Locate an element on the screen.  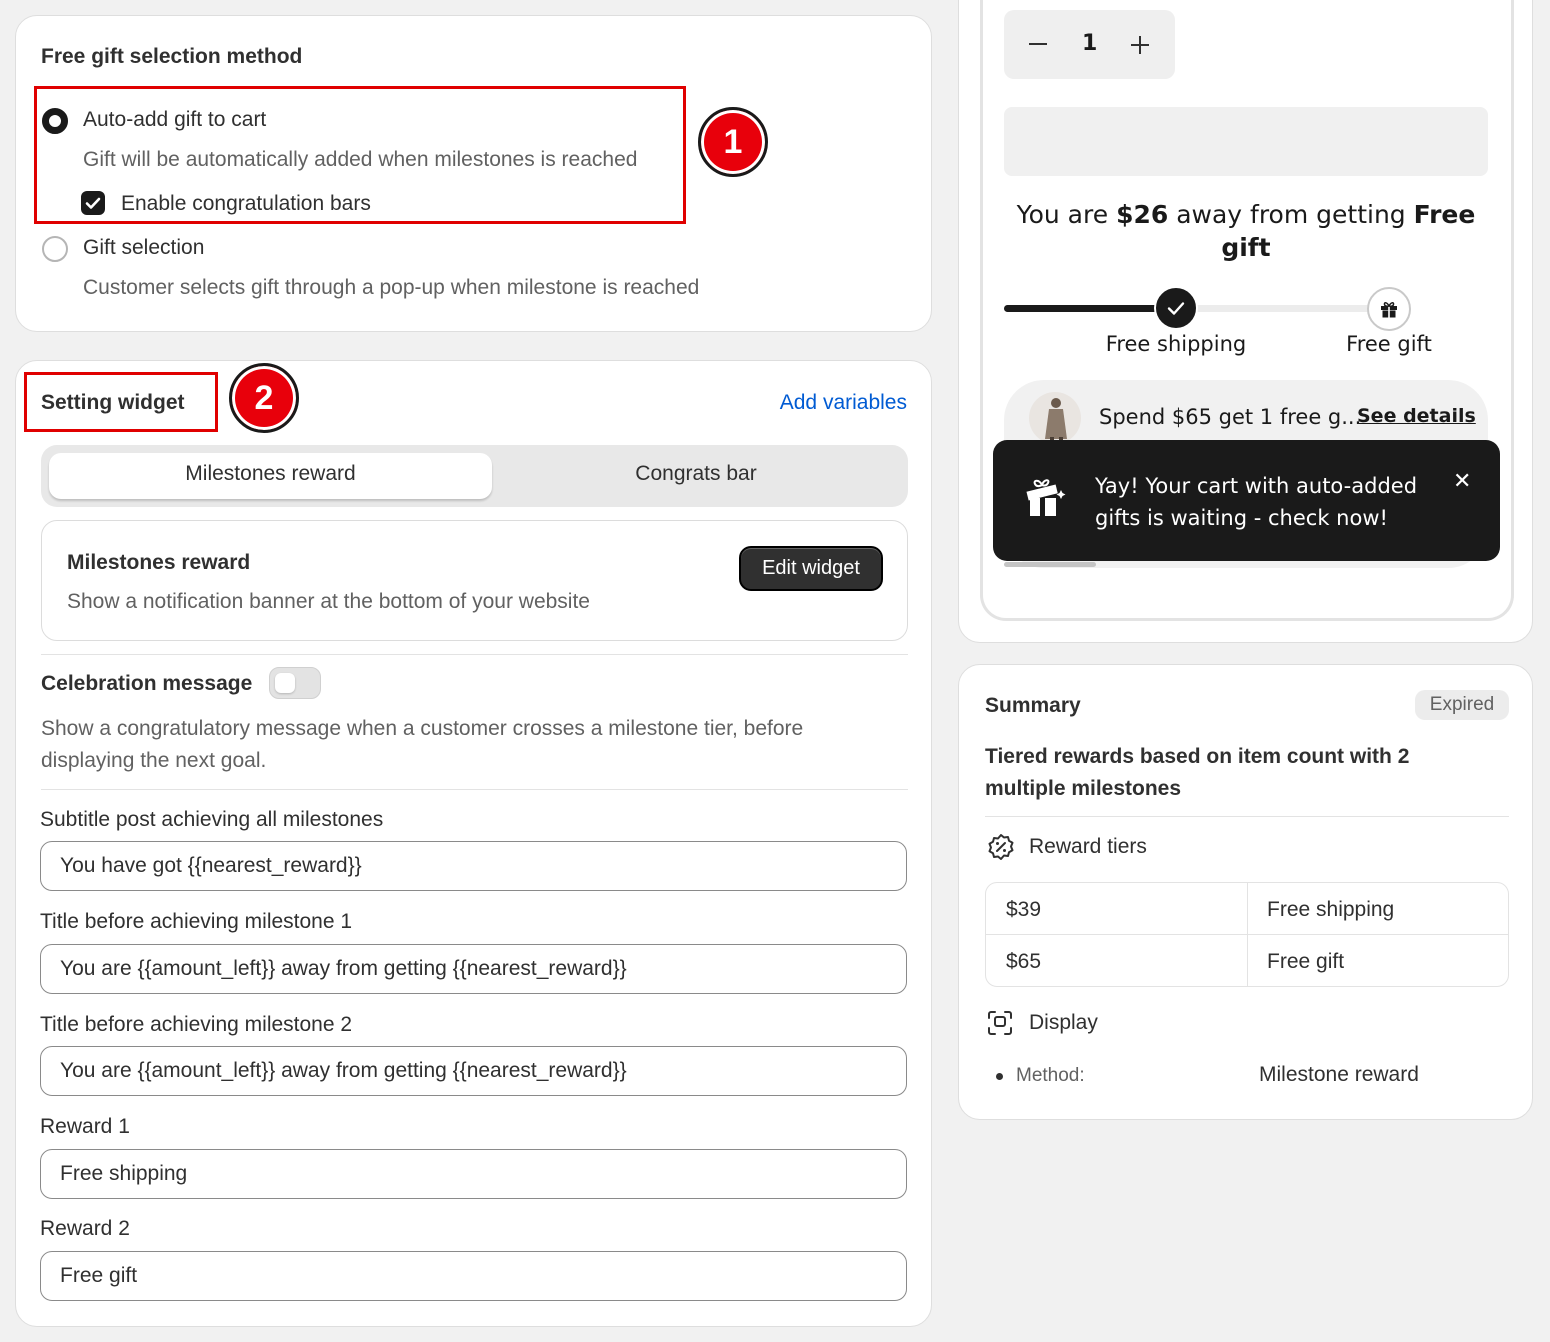
headline-amount: $26 is located at coordinates (1142, 214).